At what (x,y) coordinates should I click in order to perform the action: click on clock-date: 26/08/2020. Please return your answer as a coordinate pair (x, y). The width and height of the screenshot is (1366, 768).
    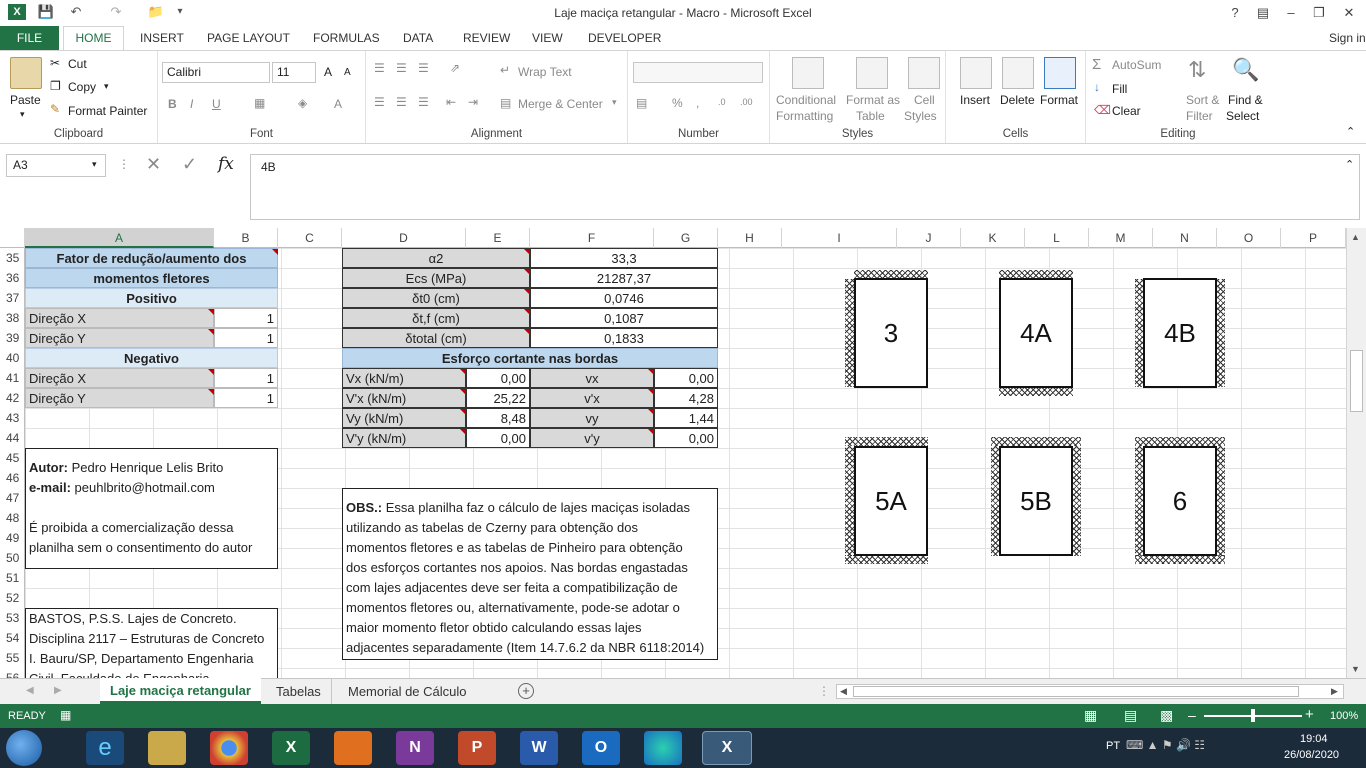
    Looking at the image, I should click on (1311, 755).